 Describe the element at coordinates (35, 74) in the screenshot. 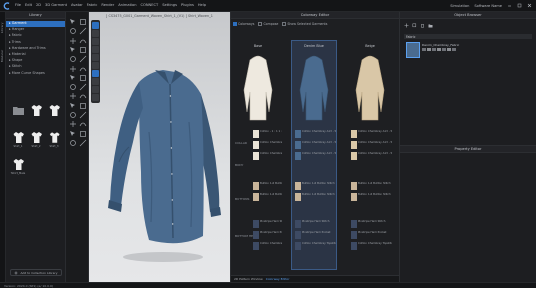

I see `tree-item-curve-shapes: ▸ More Curve Shapes` at that location.